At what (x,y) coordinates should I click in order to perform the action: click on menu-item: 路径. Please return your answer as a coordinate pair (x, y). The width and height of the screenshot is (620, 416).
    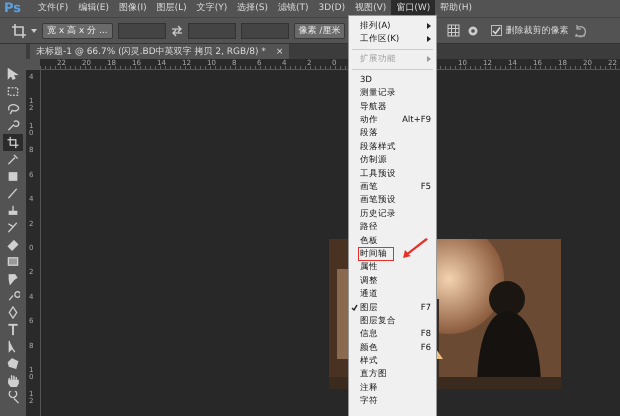
    Looking at the image, I should click on (392, 227).